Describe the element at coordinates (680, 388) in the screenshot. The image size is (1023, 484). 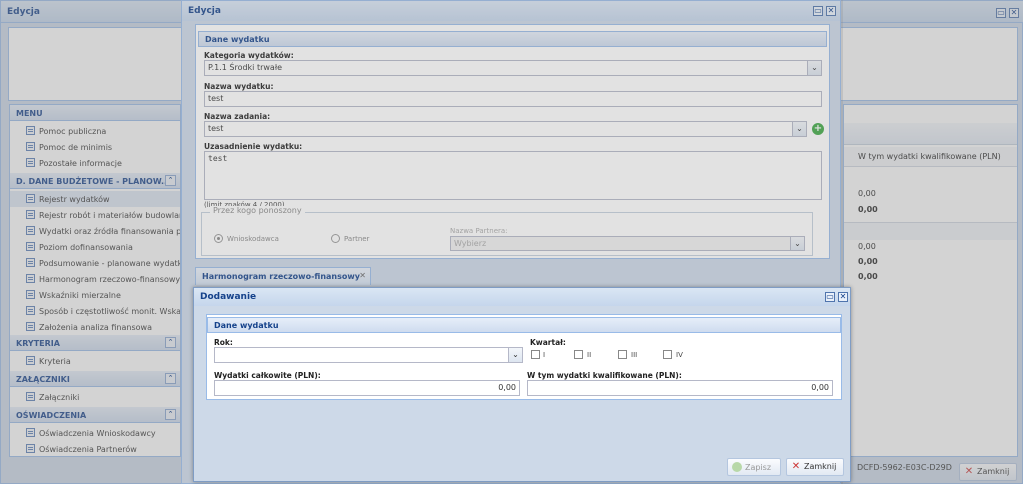
I see `eligible-input: 0,00` at that location.